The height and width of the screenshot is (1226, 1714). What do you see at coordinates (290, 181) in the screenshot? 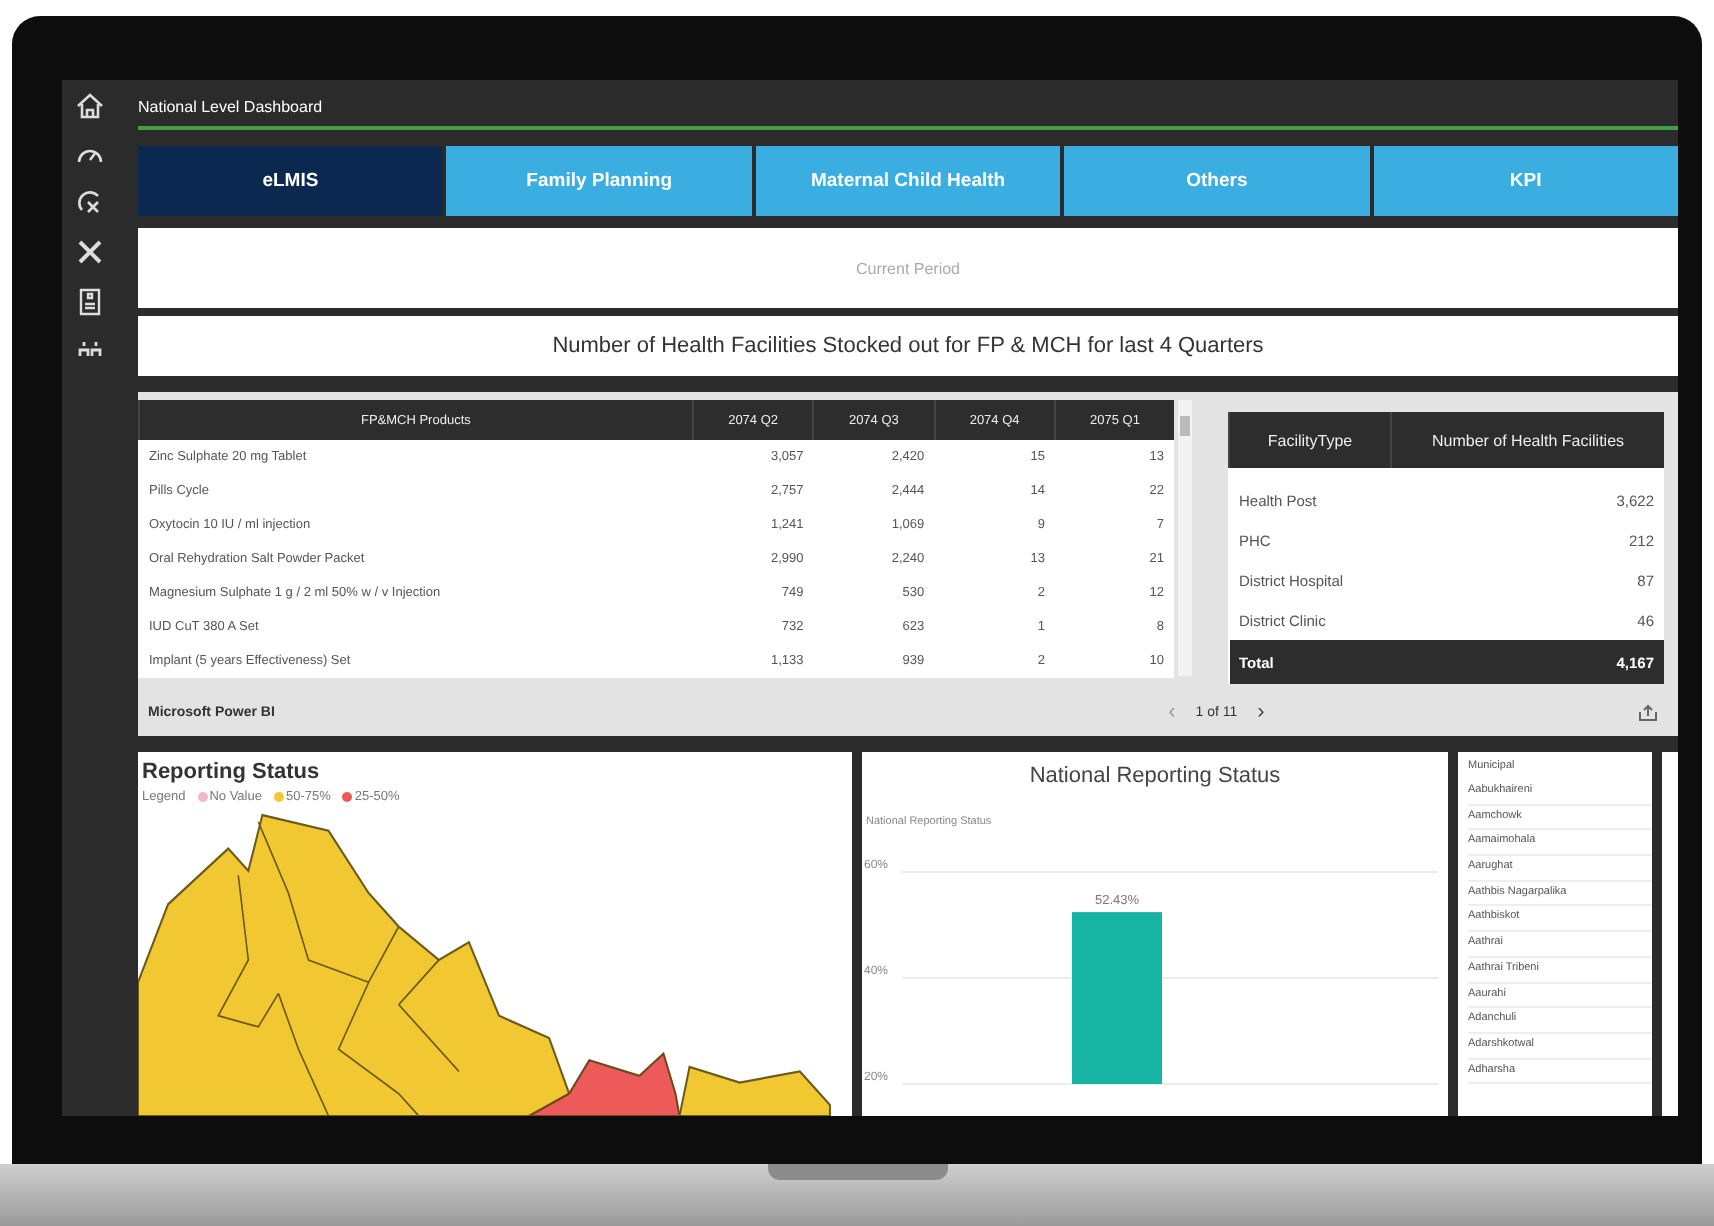
I see `nav-tab: eLMIS` at bounding box center [290, 181].